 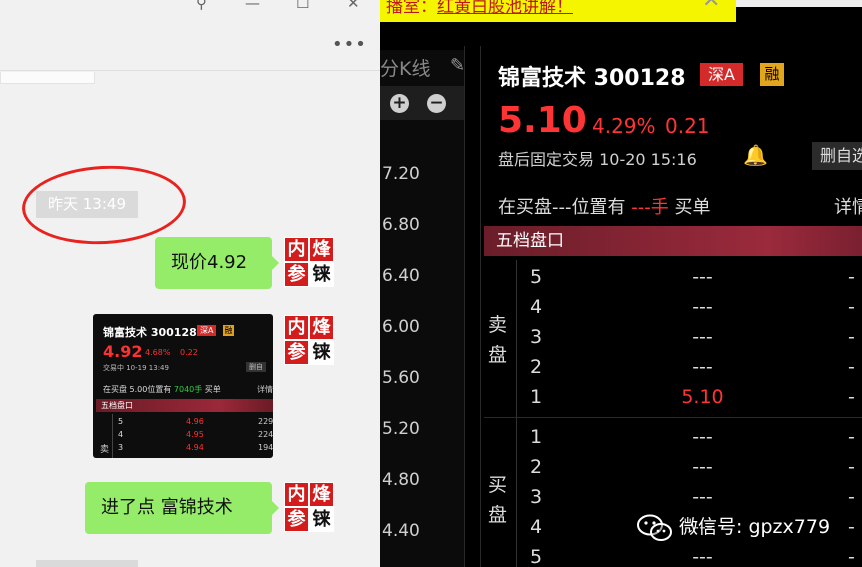 I want to click on buy-level-number: 3, so click(x=536, y=497).